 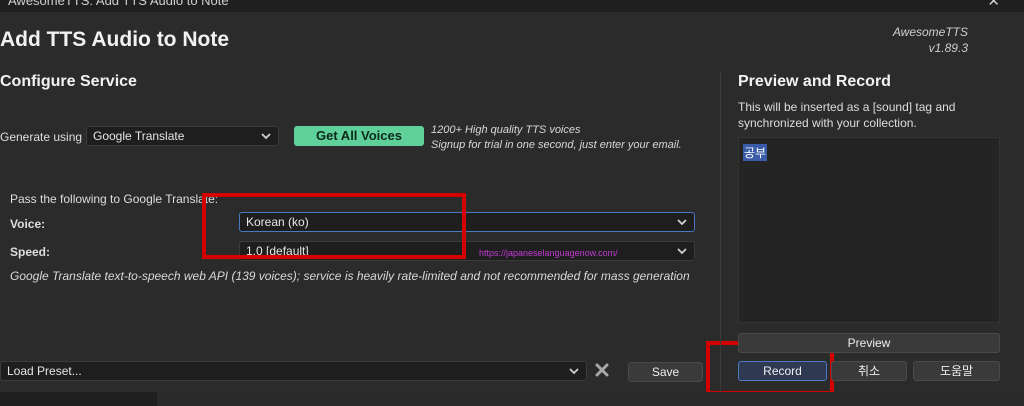 What do you see at coordinates (506, 130) in the screenshot?
I see `promo-line-1: 1200+ High quality TTS voices` at bounding box center [506, 130].